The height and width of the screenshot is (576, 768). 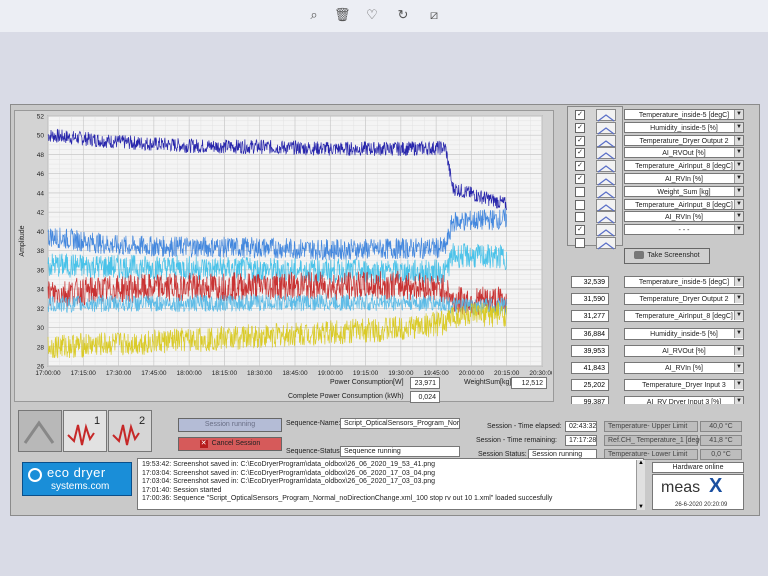 What do you see at coordinates (581, 426) in the screenshot?
I see `elapsed-value: 02:43:32` at bounding box center [581, 426].